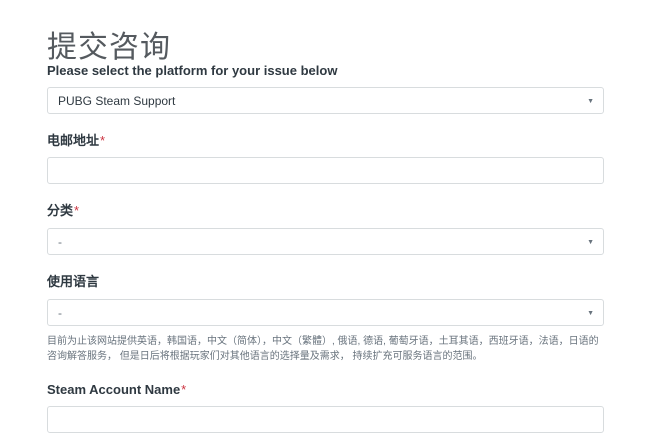 This screenshot has height=444, width=650. I want to click on platform-select-value: PUBG Steam Support, so click(117, 101).